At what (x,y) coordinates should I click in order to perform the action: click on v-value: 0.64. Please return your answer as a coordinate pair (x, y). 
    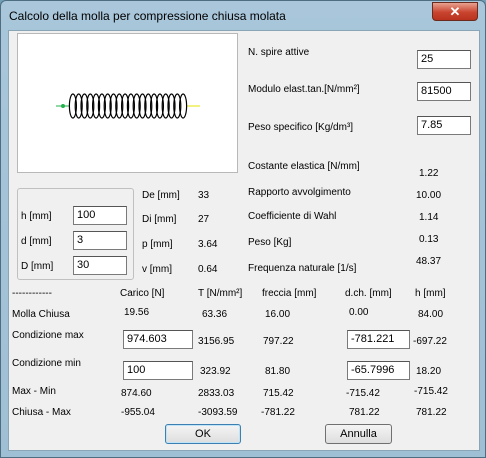
    Looking at the image, I should click on (208, 269).